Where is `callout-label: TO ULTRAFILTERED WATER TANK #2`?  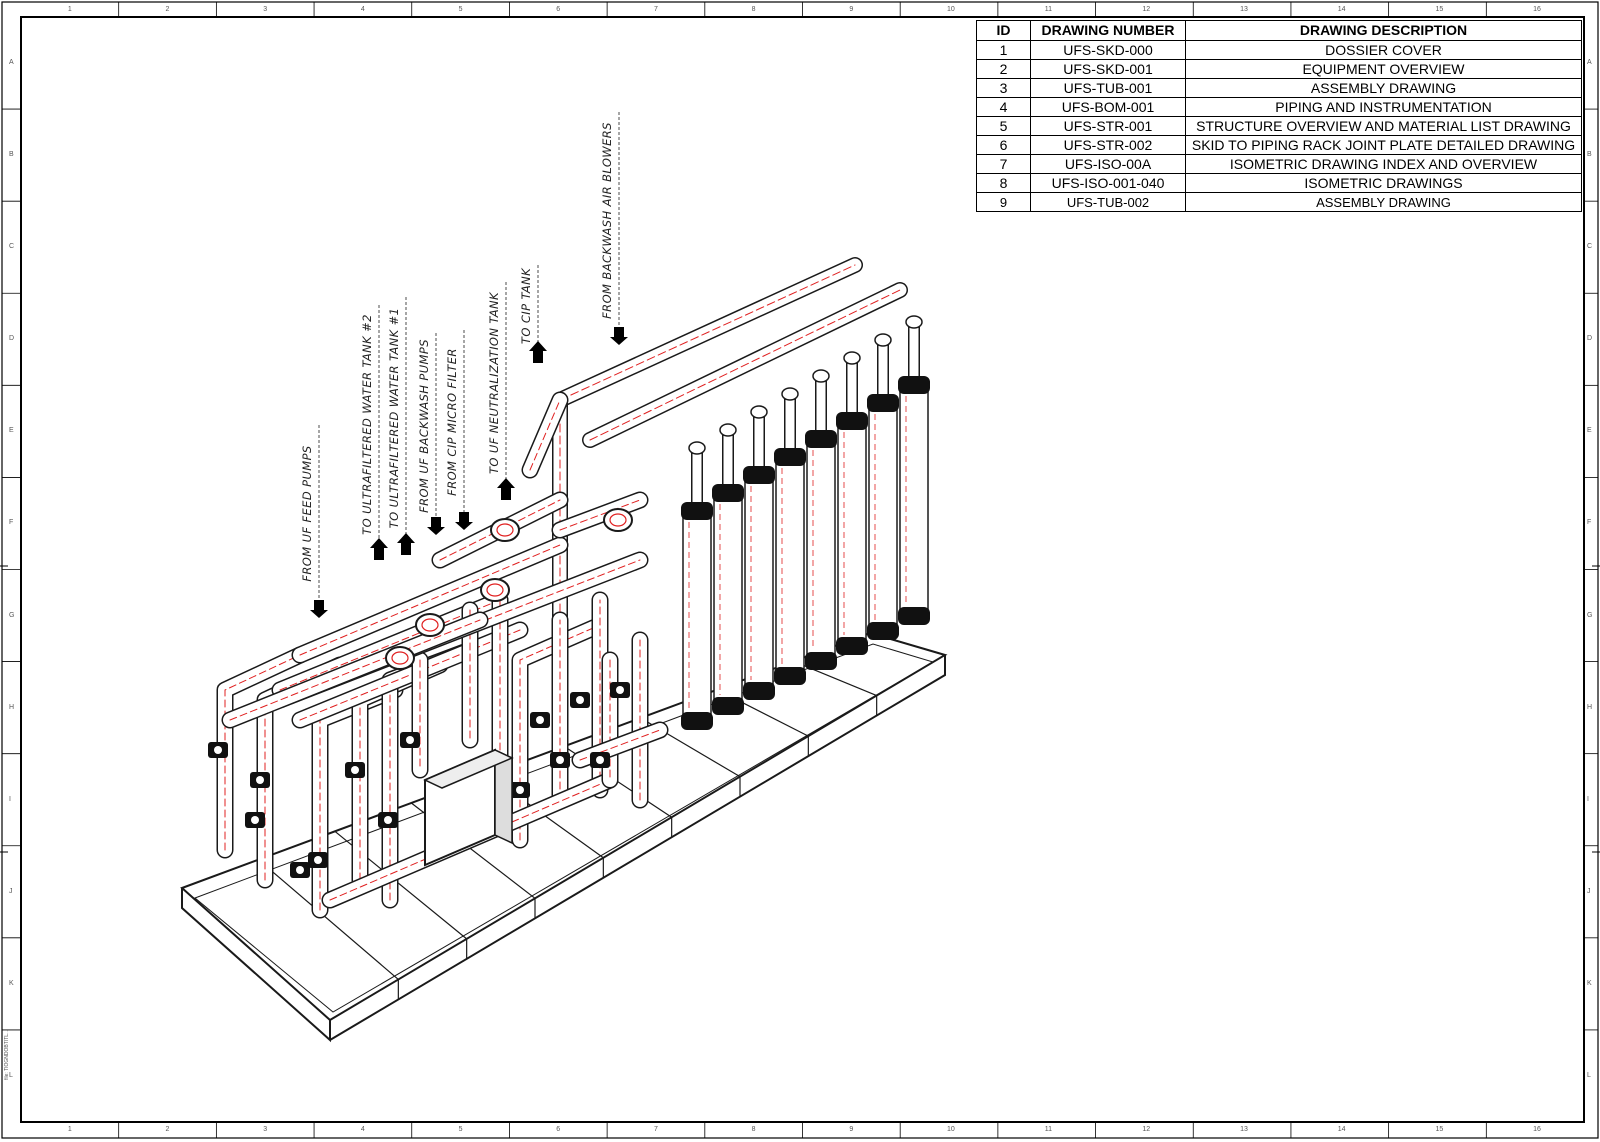
callout-label: TO ULTRAFILTERED WATER TANK #2 is located at coordinates (367, 424).